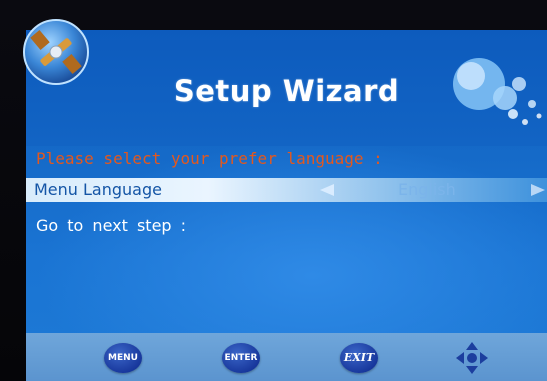 Image resolution: width=547 pixels, height=381 pixels. What do you see at coordinates (209, 158) in the screenshot?
I see `language-prompt: Please select your prefer language :` at bounding box center [209, 158].